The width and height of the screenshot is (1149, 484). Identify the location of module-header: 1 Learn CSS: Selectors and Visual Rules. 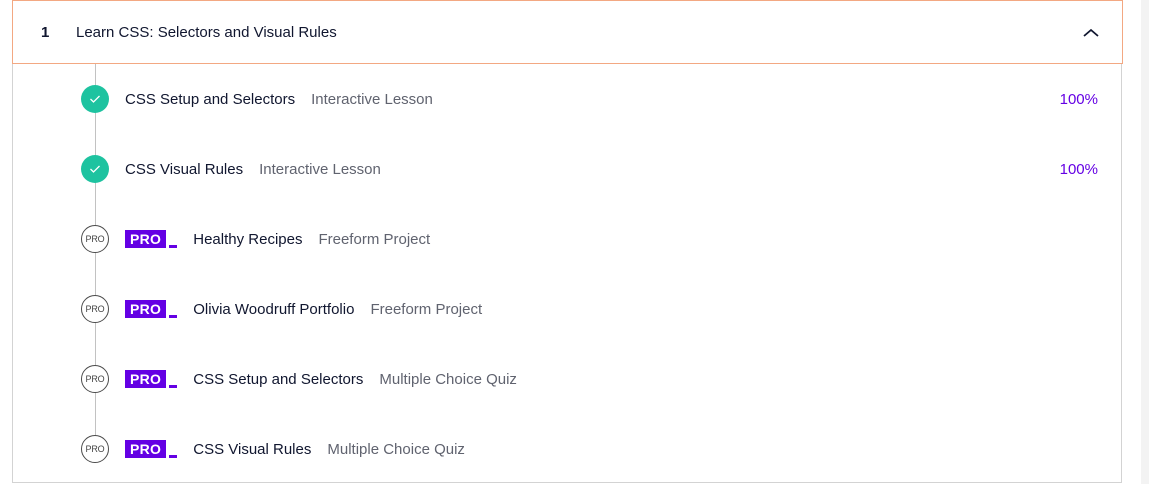
(567, 32).